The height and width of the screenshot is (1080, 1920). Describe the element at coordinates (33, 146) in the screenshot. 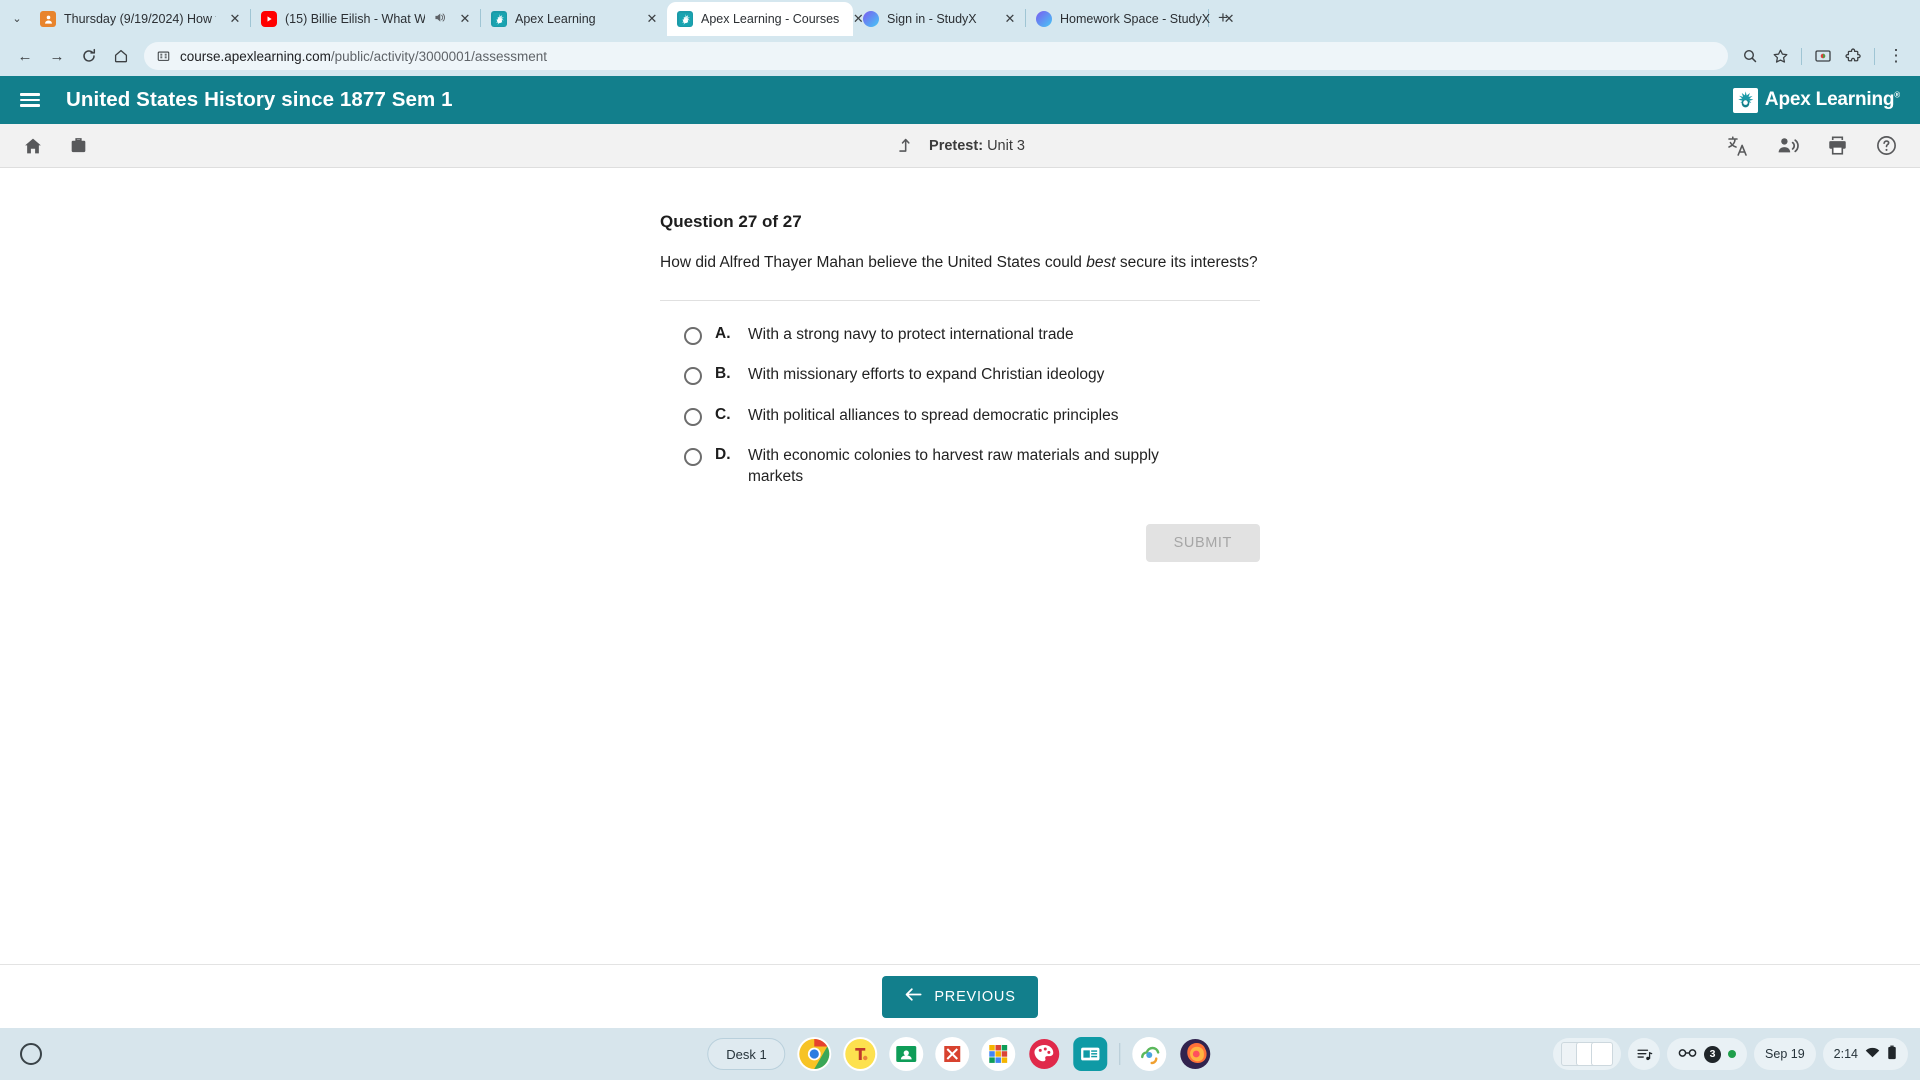

I see `home-icon` at that location.